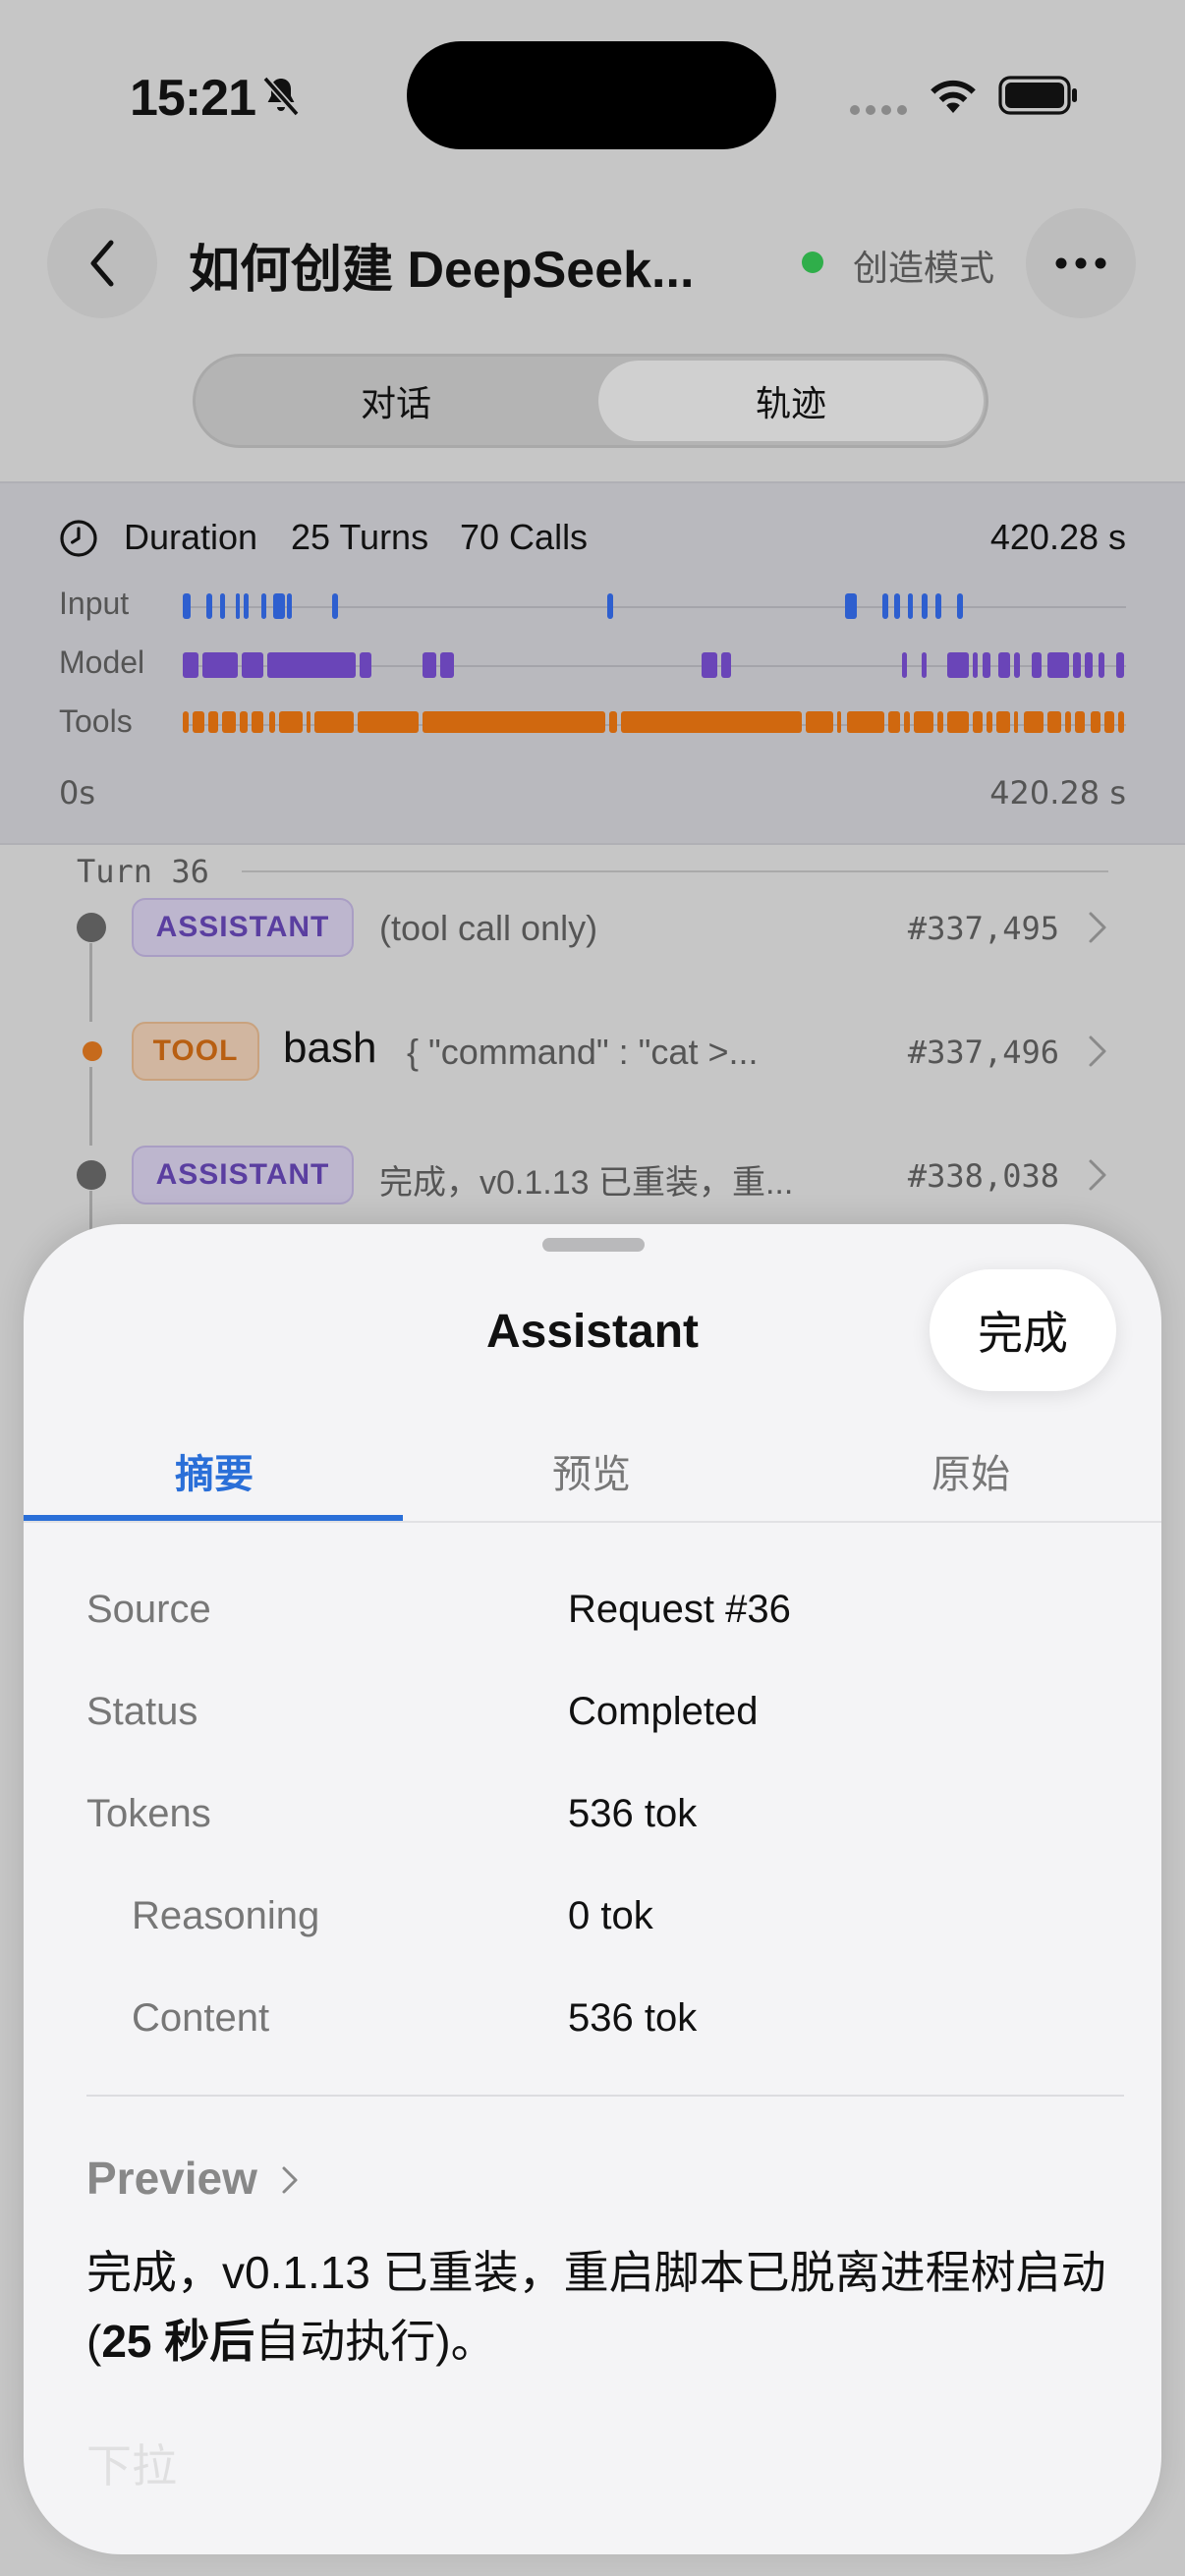 The height and width of the screenshot is (2576, 1185). What do you see at coordinates (594, 1245) in the screenshot?
I see `sheet-grabber` at bounding box center [594, 1245].